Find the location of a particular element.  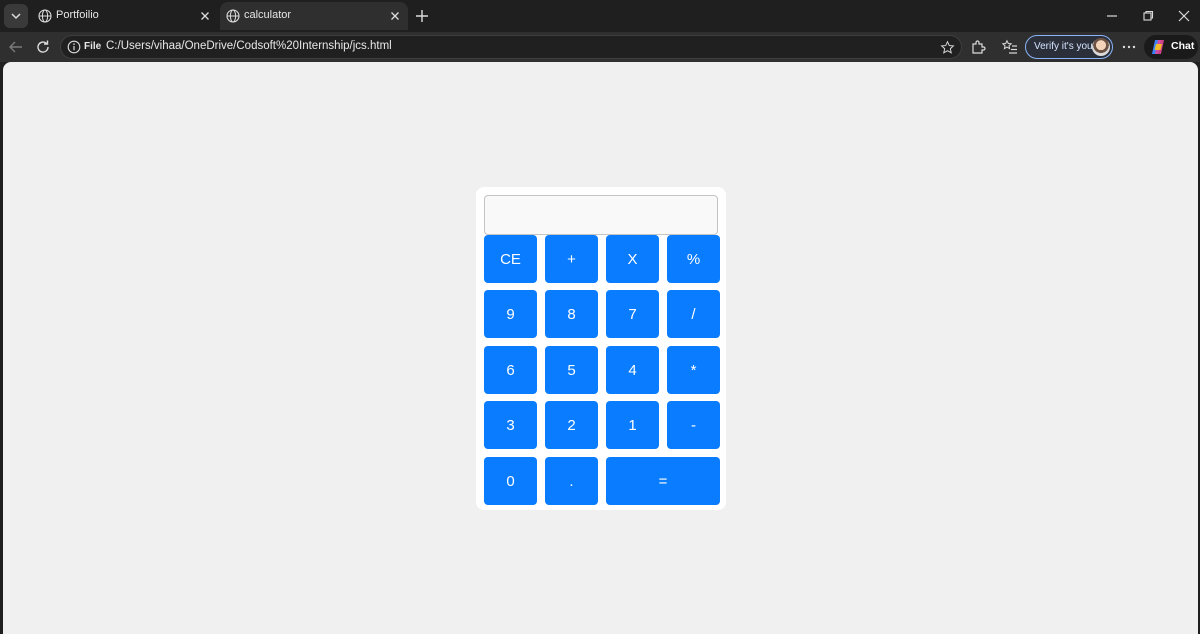

avatar is located at coordinates (1101, 47).